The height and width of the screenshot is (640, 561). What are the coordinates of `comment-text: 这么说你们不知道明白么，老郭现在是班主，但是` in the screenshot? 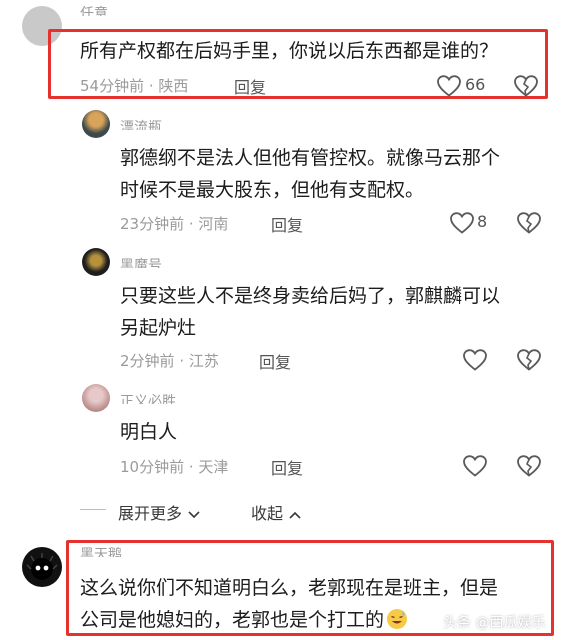 It's located at (289, 588).